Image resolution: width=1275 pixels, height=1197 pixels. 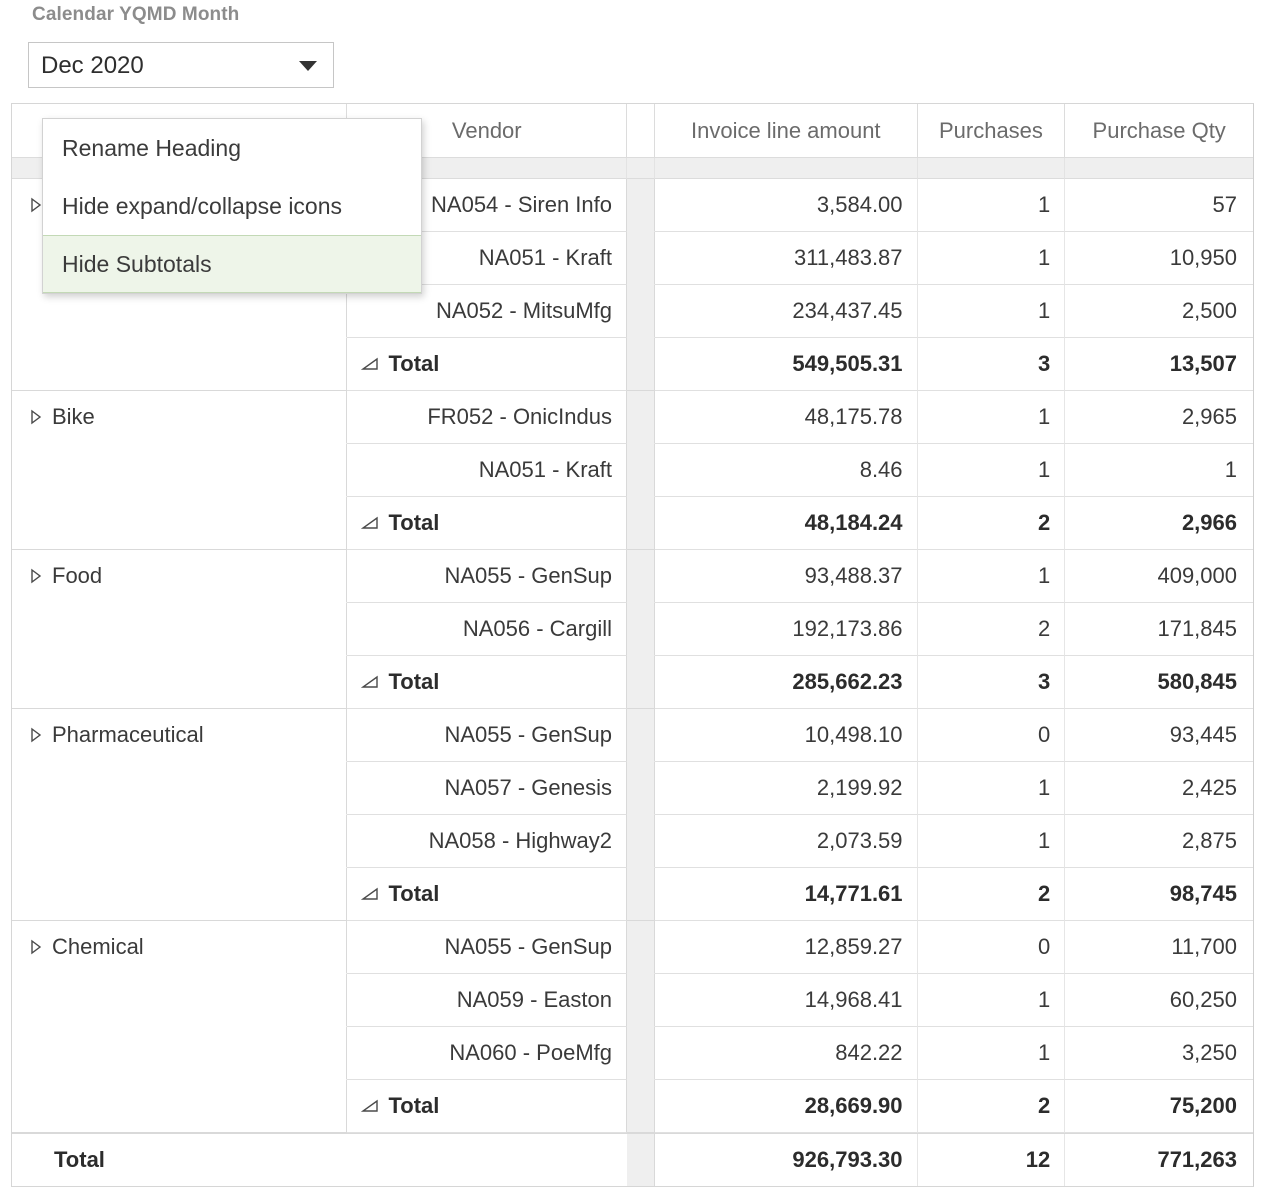 What do you see at coordinates (786, 682) in the screenshot?
I see `subtotal-invoice-line-amount-cell: 285,662.23` at bounding box center [786, 682].